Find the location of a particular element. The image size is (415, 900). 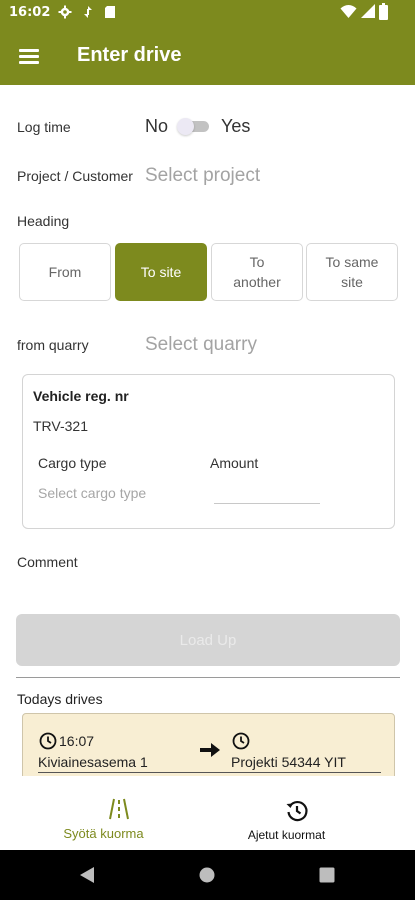

back-icon is located at coordinates (87, 875).